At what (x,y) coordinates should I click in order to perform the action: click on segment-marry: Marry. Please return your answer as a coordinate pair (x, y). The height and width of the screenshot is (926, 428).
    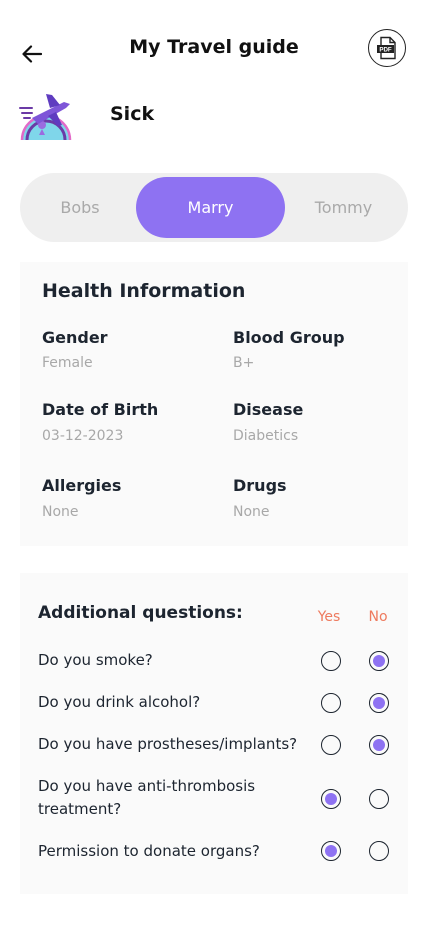
    Looking at the image, I should click on (210, 207).